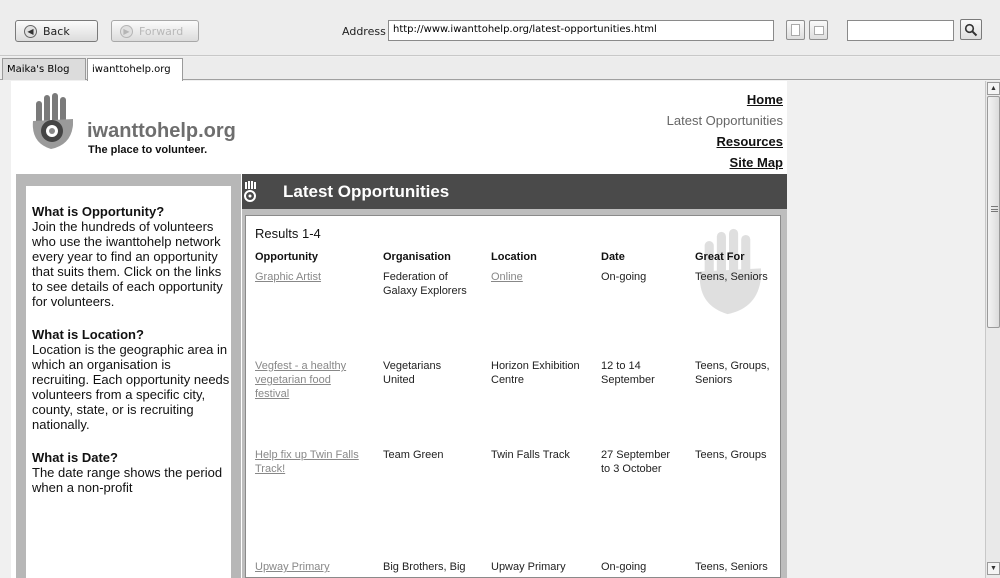 Image resolution: width=1000 pixels, height=578 pixels. I want to click on tab-iwanttohelp: iwanttohelp.org, so click(135, 69).